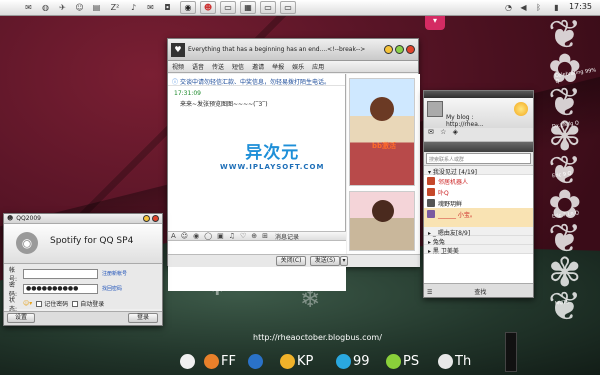 Image resolution: width=600 pixels, height=375 pixels. I want to click on camera-icon: ◘, so click(167, 7).